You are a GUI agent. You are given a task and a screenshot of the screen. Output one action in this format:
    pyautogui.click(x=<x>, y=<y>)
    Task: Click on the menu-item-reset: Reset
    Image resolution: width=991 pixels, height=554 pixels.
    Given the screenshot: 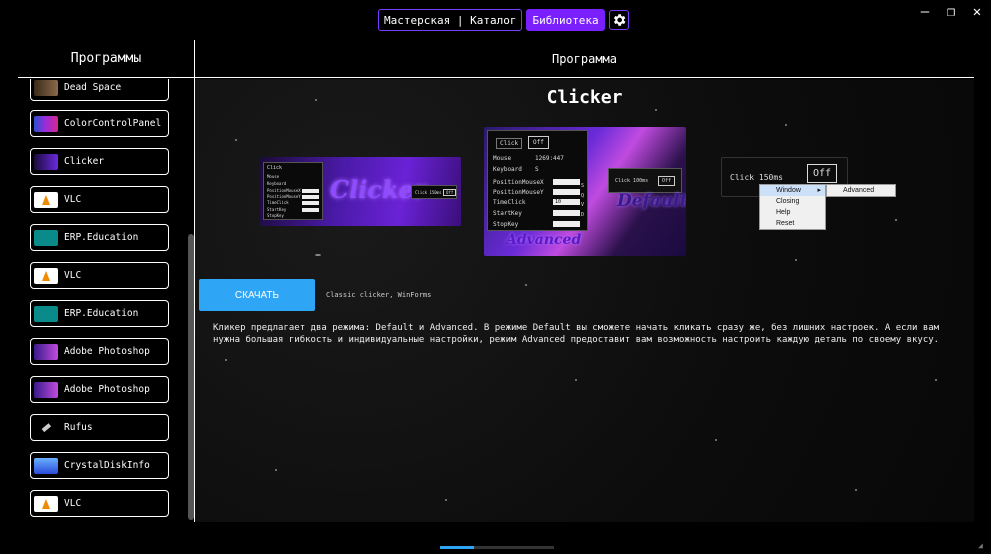 What is the action you would take?
    pyautogui.click(x=792, y=223)
    